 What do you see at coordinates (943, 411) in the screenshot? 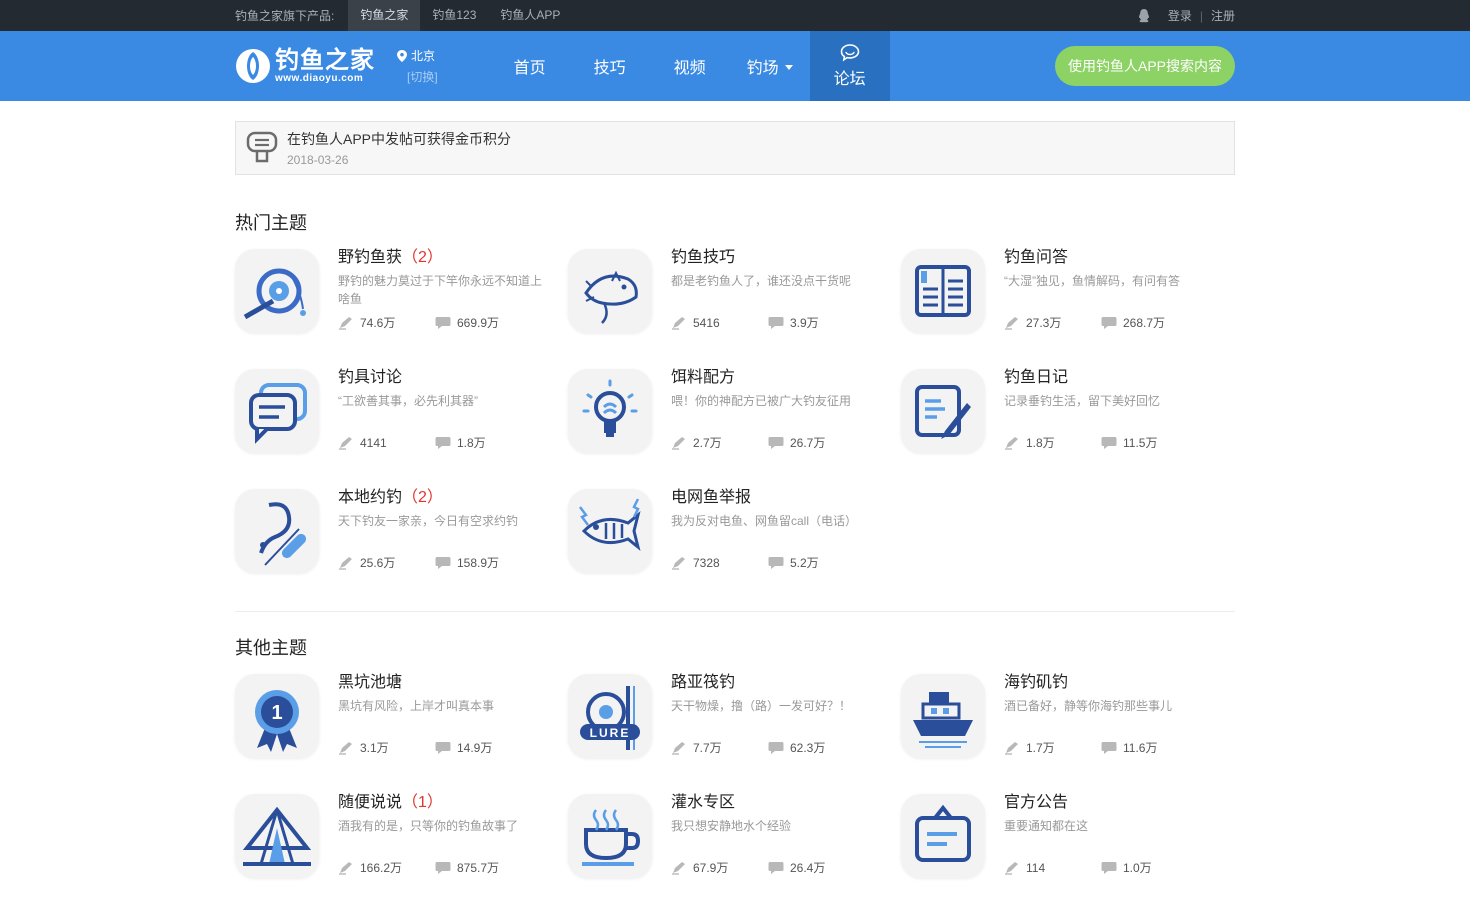
I see `diary-pen-topic-icon-tile` at bounding box center [943, 411].